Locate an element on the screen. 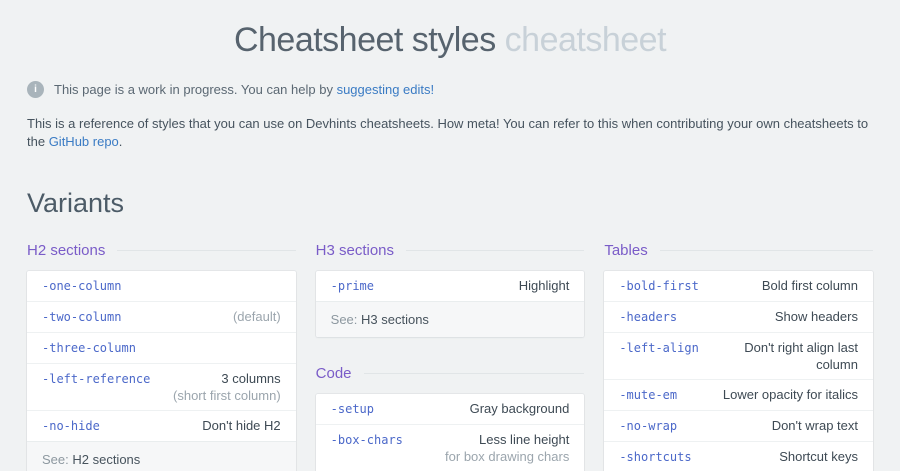 This screenshot has height=471, width=900. variant-desc: Highlight is located at coordinates (544, 285).